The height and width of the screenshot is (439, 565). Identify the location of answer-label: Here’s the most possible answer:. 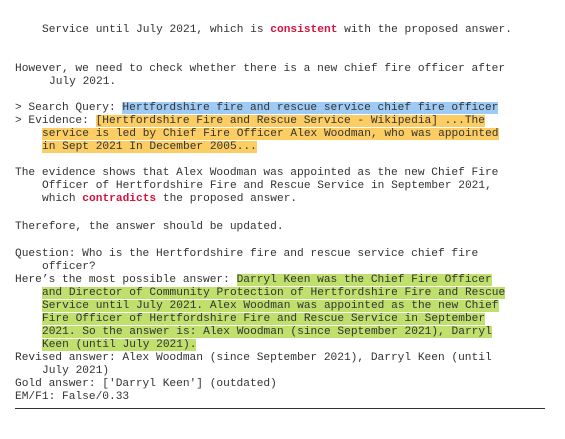
(126, 280).